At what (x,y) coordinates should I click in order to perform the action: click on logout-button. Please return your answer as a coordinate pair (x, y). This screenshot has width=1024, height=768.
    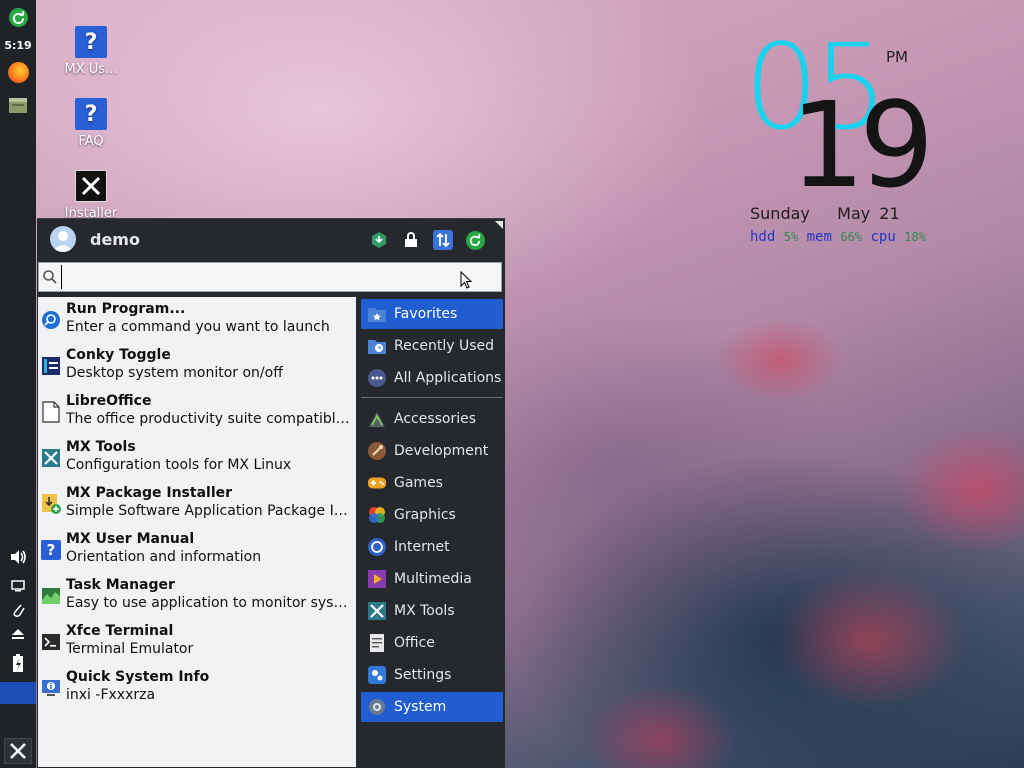
    Looking at the image, I should click on (475, 240).